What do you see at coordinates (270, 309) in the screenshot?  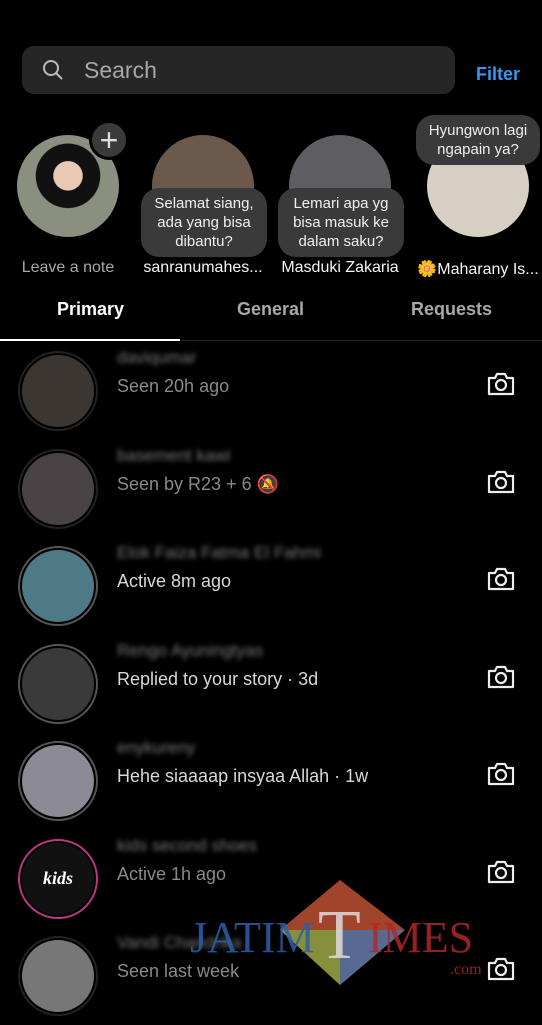 I see `tab-general: General` at bounding box center [270, 309].